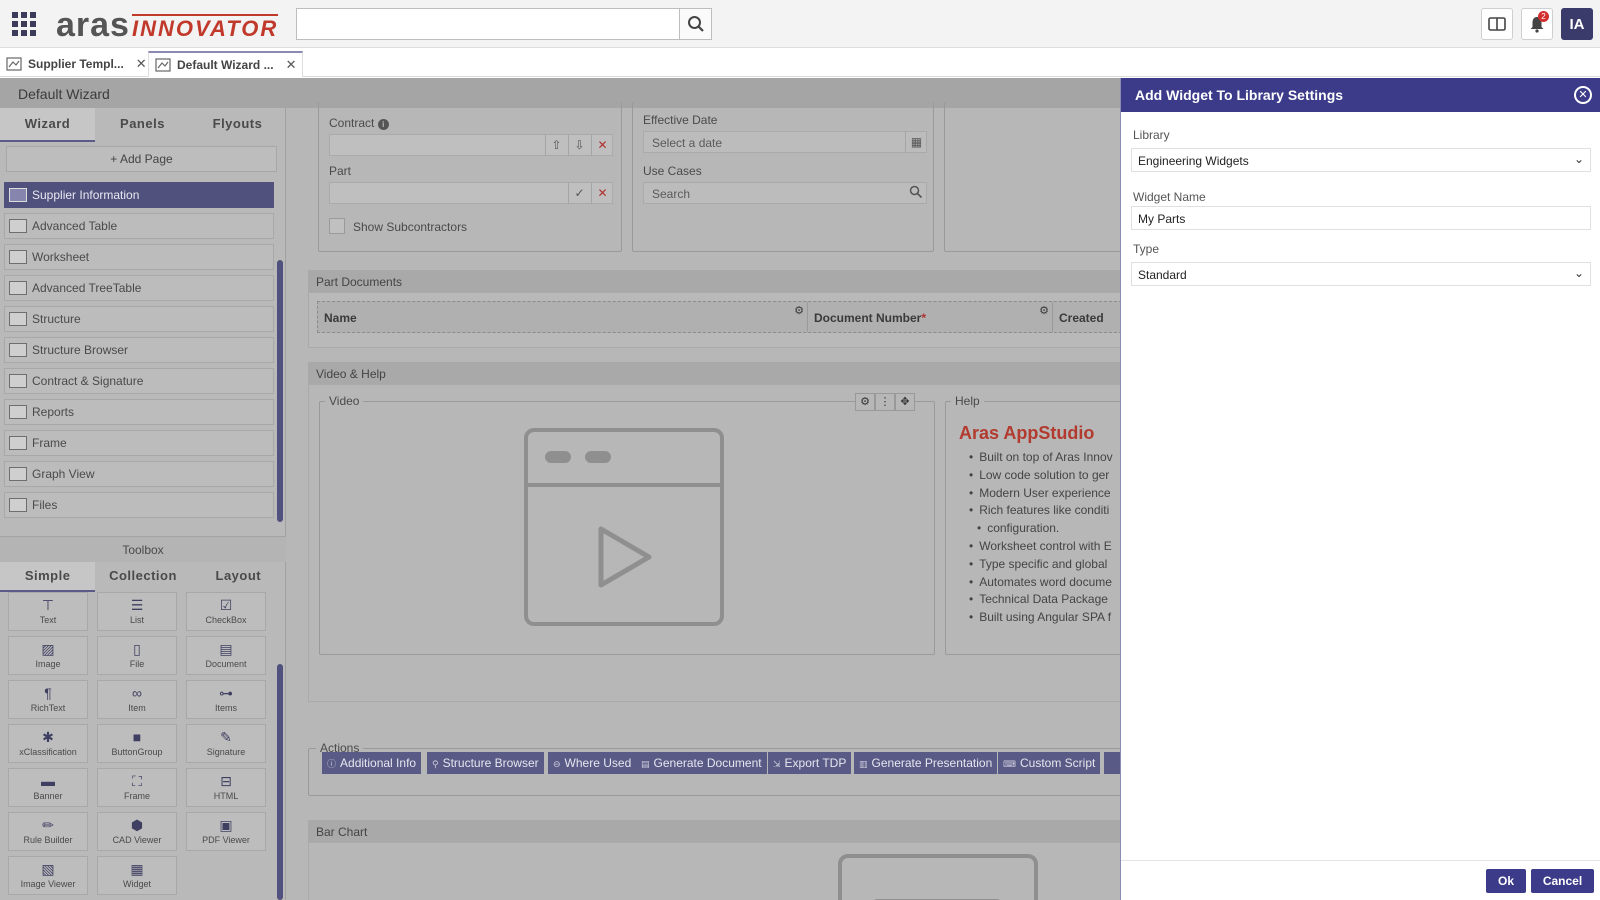 The width and height of the screenshot is (1600, 900). I want to click on global-search-input, so click(488, 24).